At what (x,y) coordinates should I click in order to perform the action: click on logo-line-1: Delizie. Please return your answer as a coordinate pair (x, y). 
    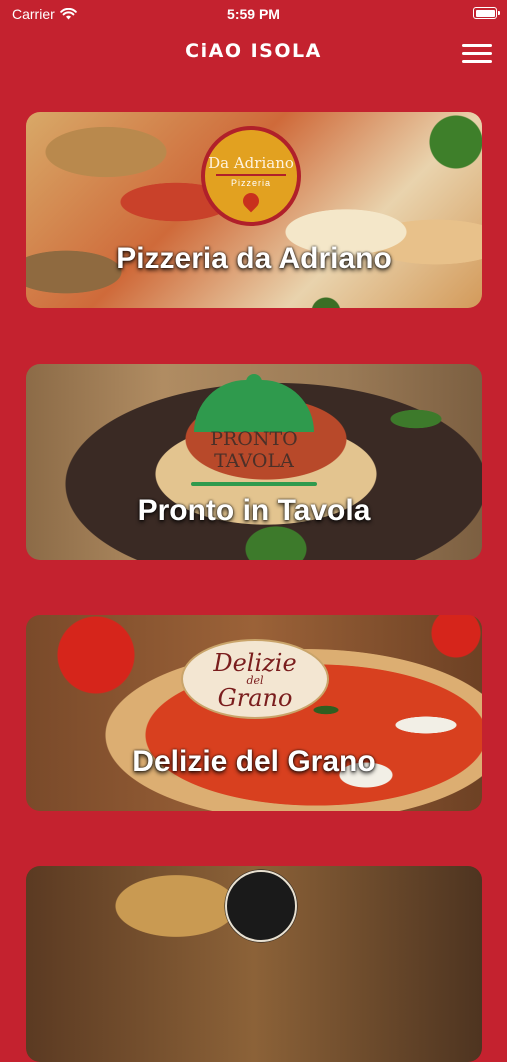
    Looking at the image, I should click on (255, 663).